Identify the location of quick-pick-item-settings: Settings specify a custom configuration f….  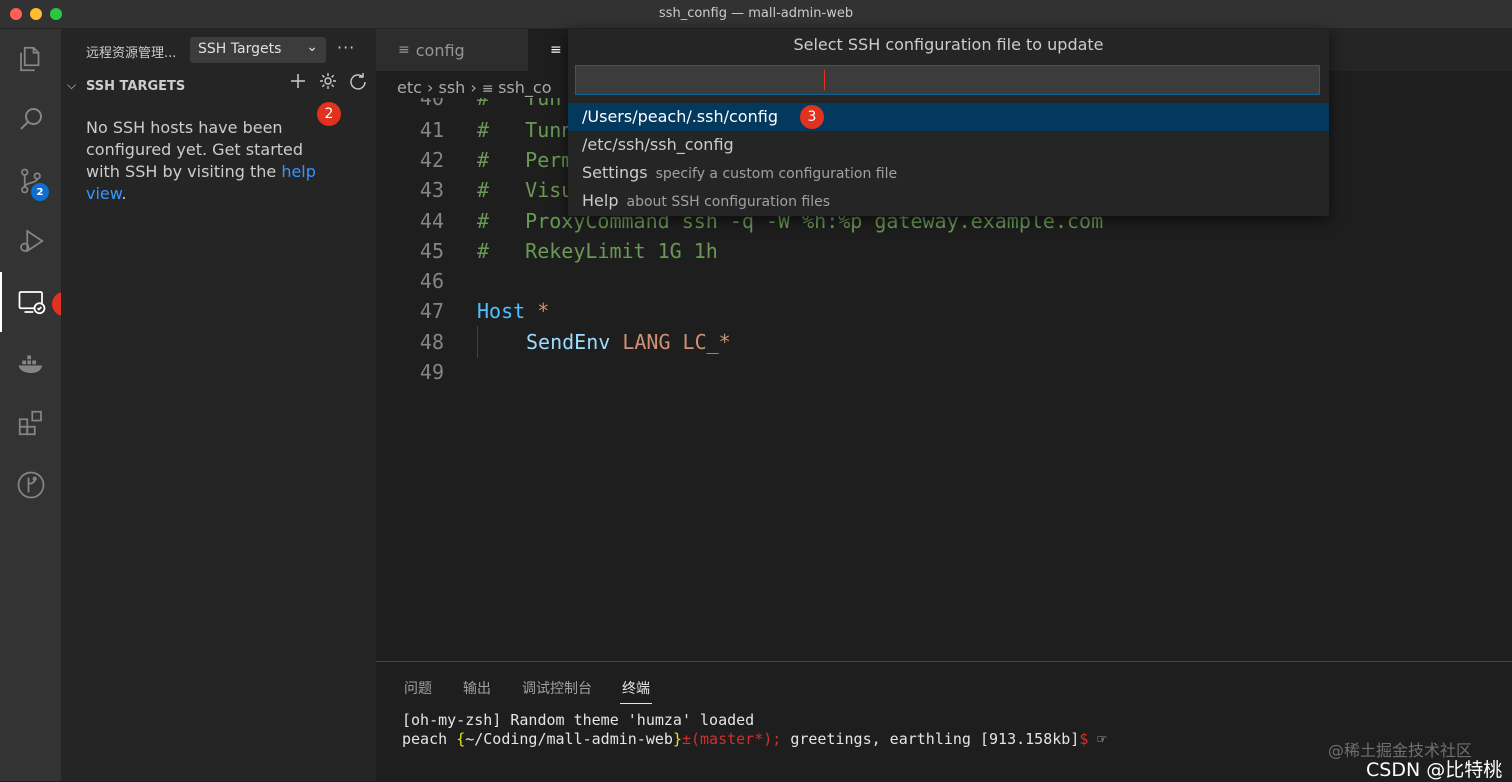
(948, 173).